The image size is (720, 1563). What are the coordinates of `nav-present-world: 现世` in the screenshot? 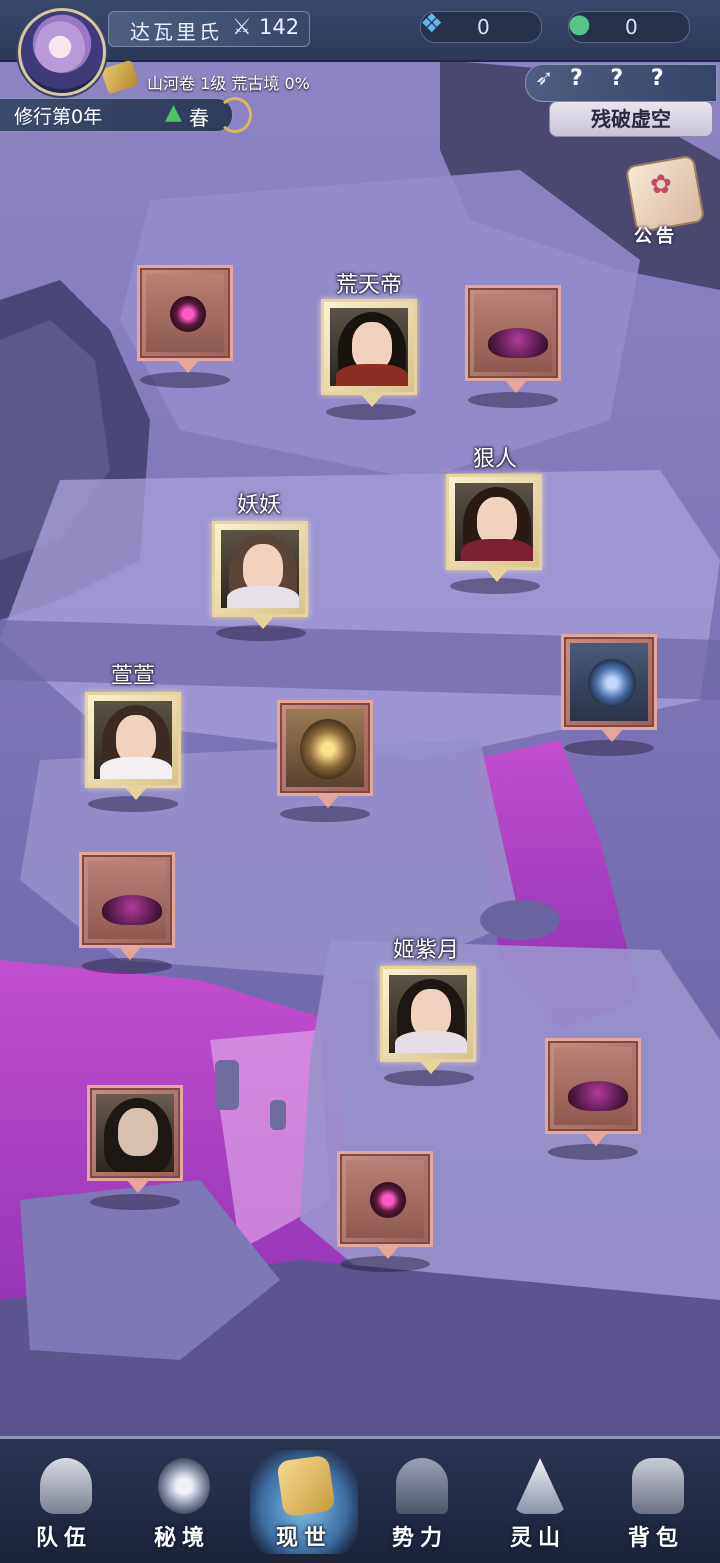 It's located at (304, 1502).